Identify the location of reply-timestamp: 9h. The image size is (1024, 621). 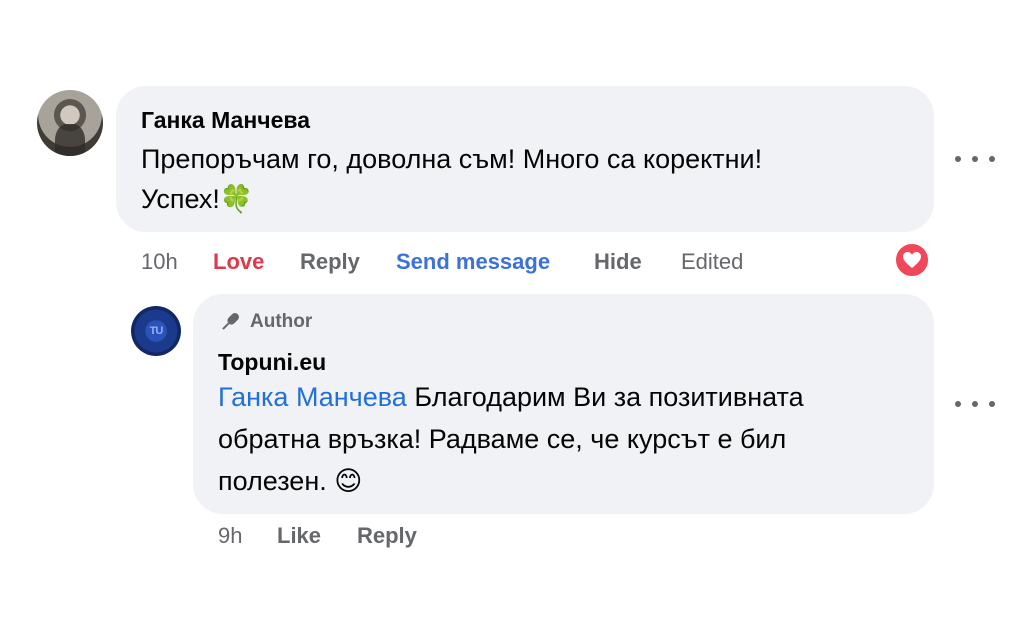
(230, 536).